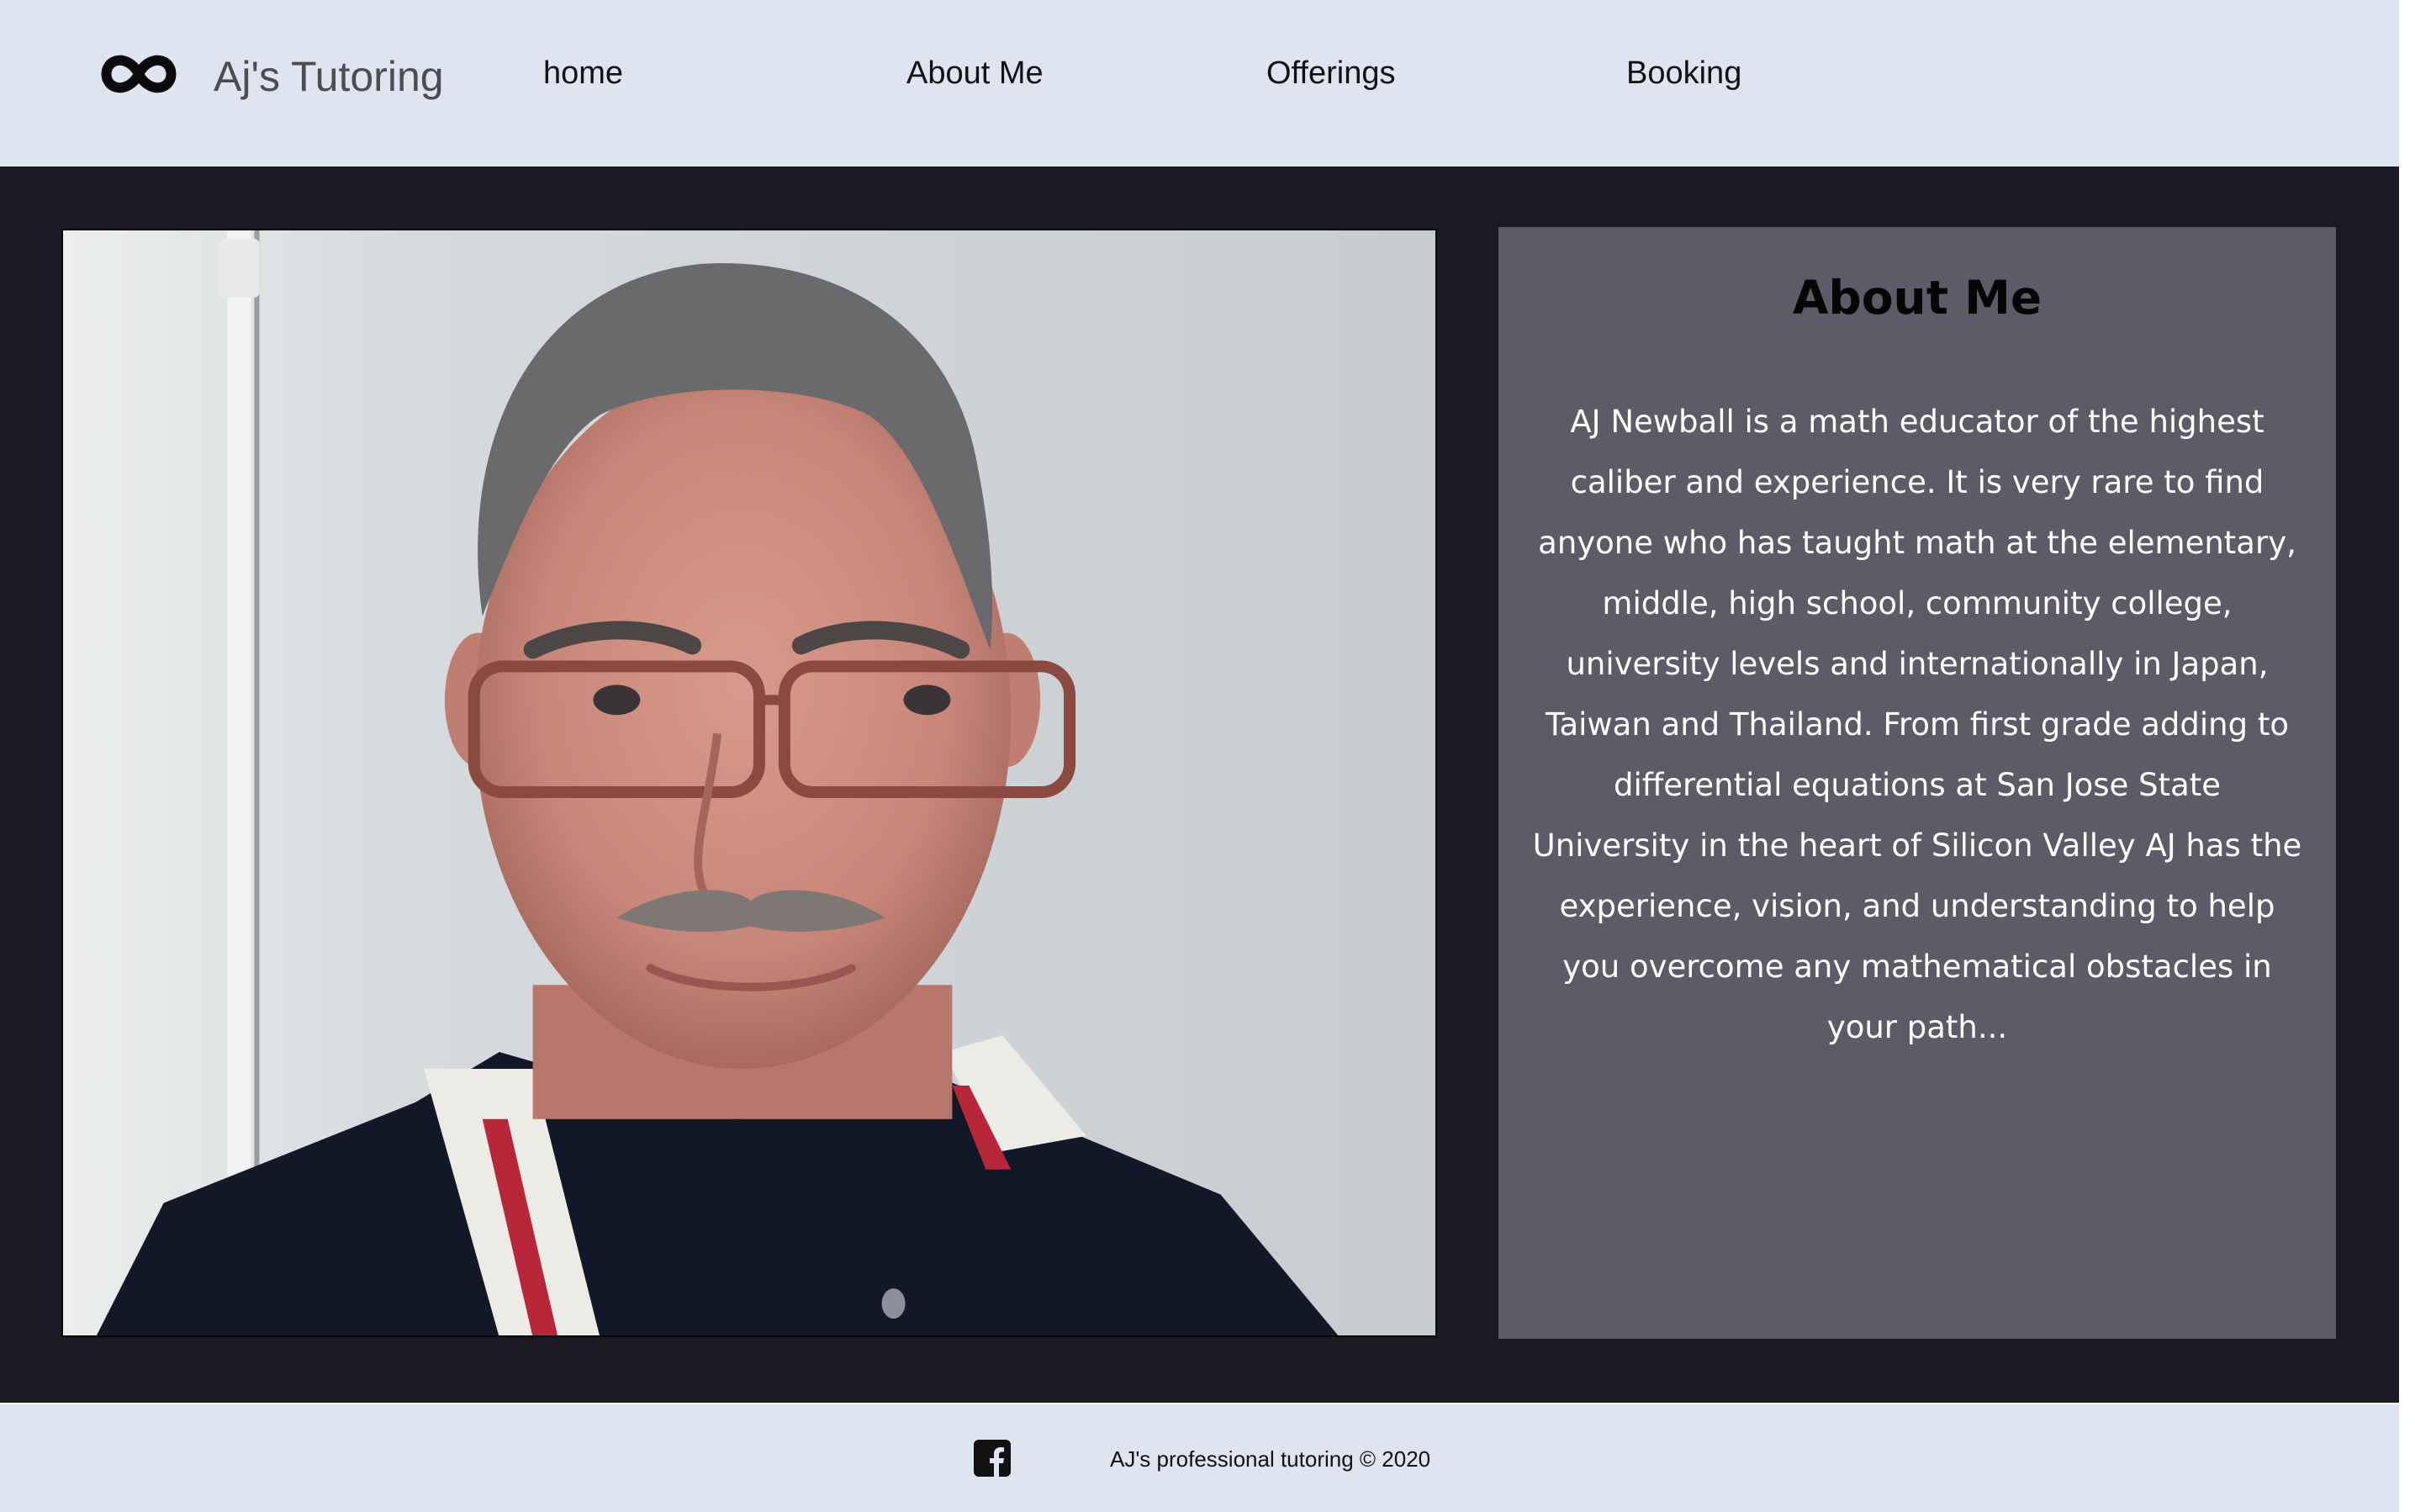 The width and height of the screenshot is (2415, 1512). I want to click on about-title: About Me, so click(1917, 298).